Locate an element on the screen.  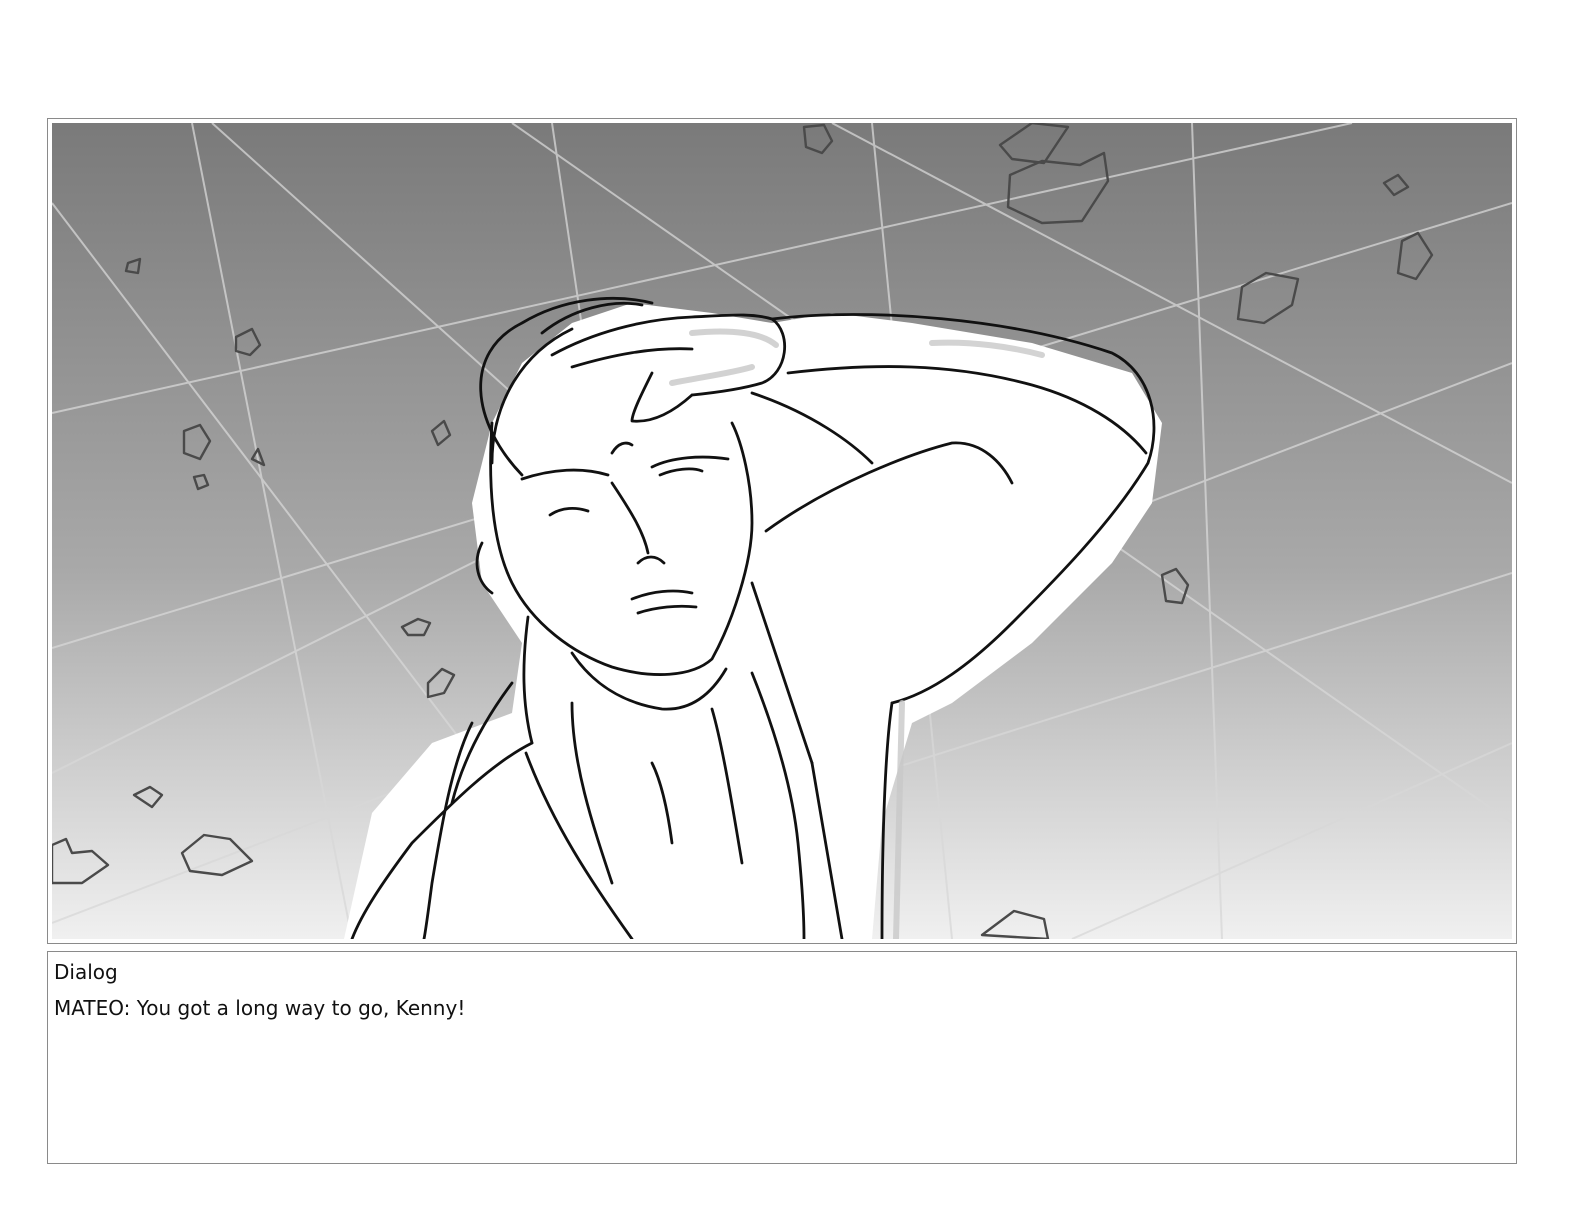
dialog-line: MATEO: You got a long way to go, Kenny! is located at coordinates (260, 1008).